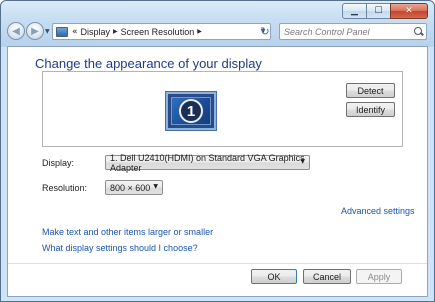 Image resolution: width=435 pixels, height=302 pixels. I want to click on control-panel-icon, so click(62, 31).